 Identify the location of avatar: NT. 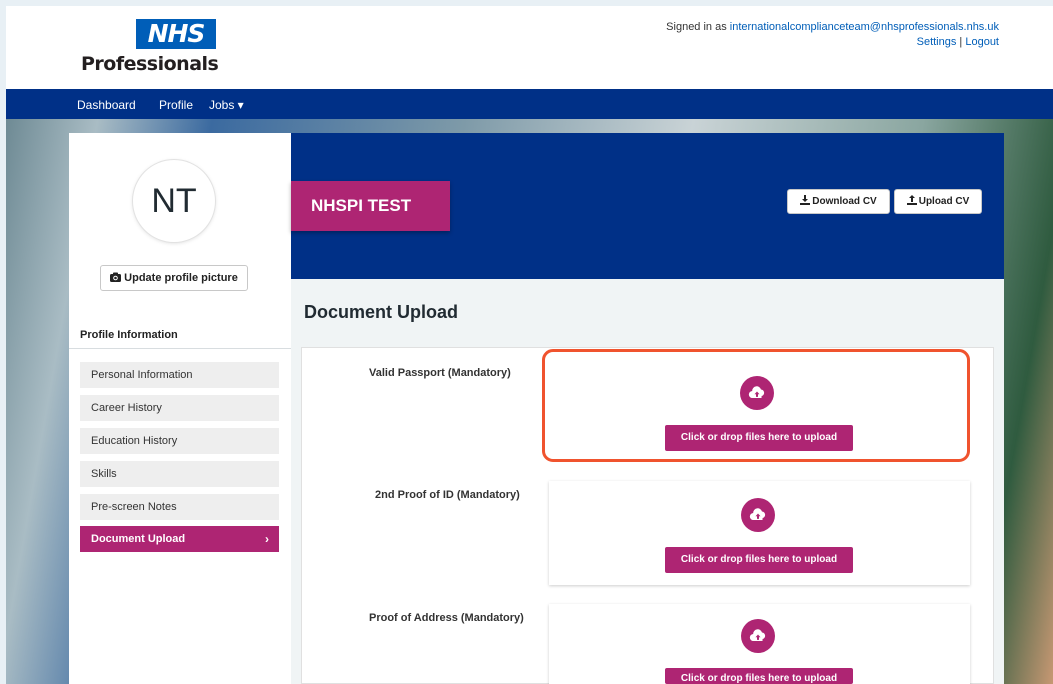
(174, 201).